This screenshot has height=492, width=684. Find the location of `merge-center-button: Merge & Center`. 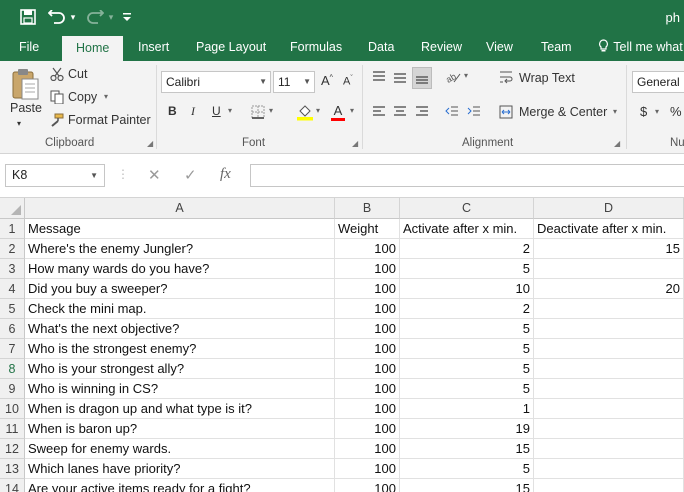

merge-center-button: Merge & Center is located at coordinates (563, 112).